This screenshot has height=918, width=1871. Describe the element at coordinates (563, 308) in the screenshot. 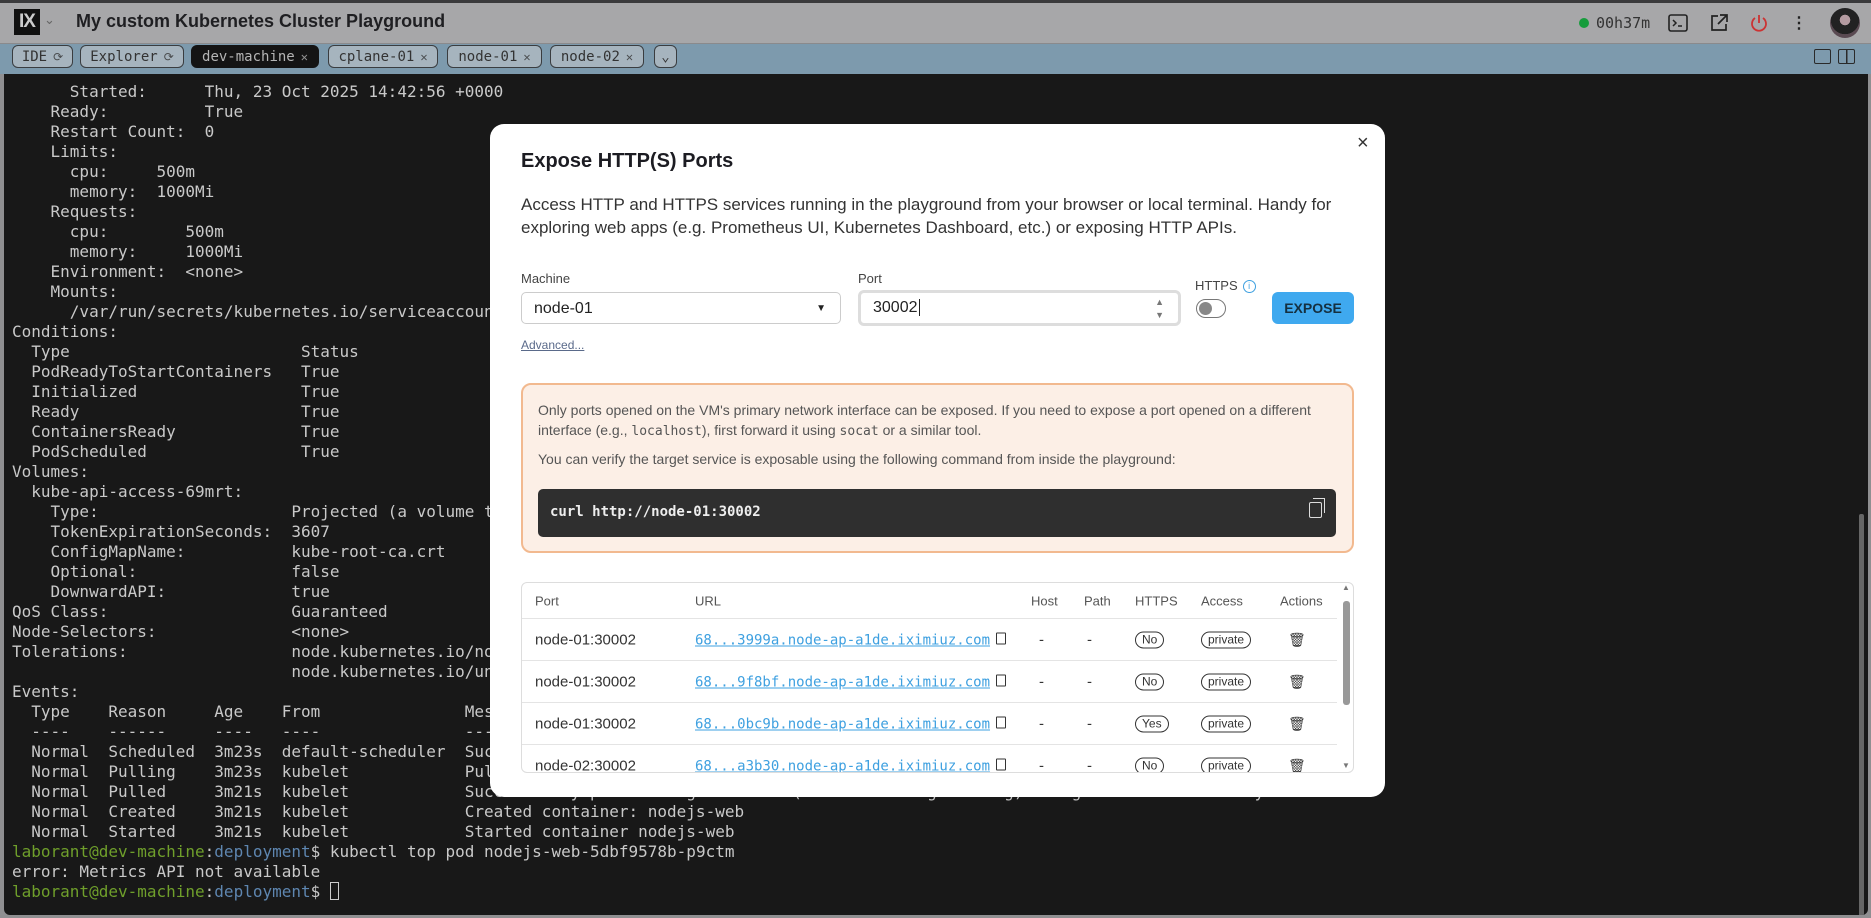

I see `machine-value: node-01` at that location.